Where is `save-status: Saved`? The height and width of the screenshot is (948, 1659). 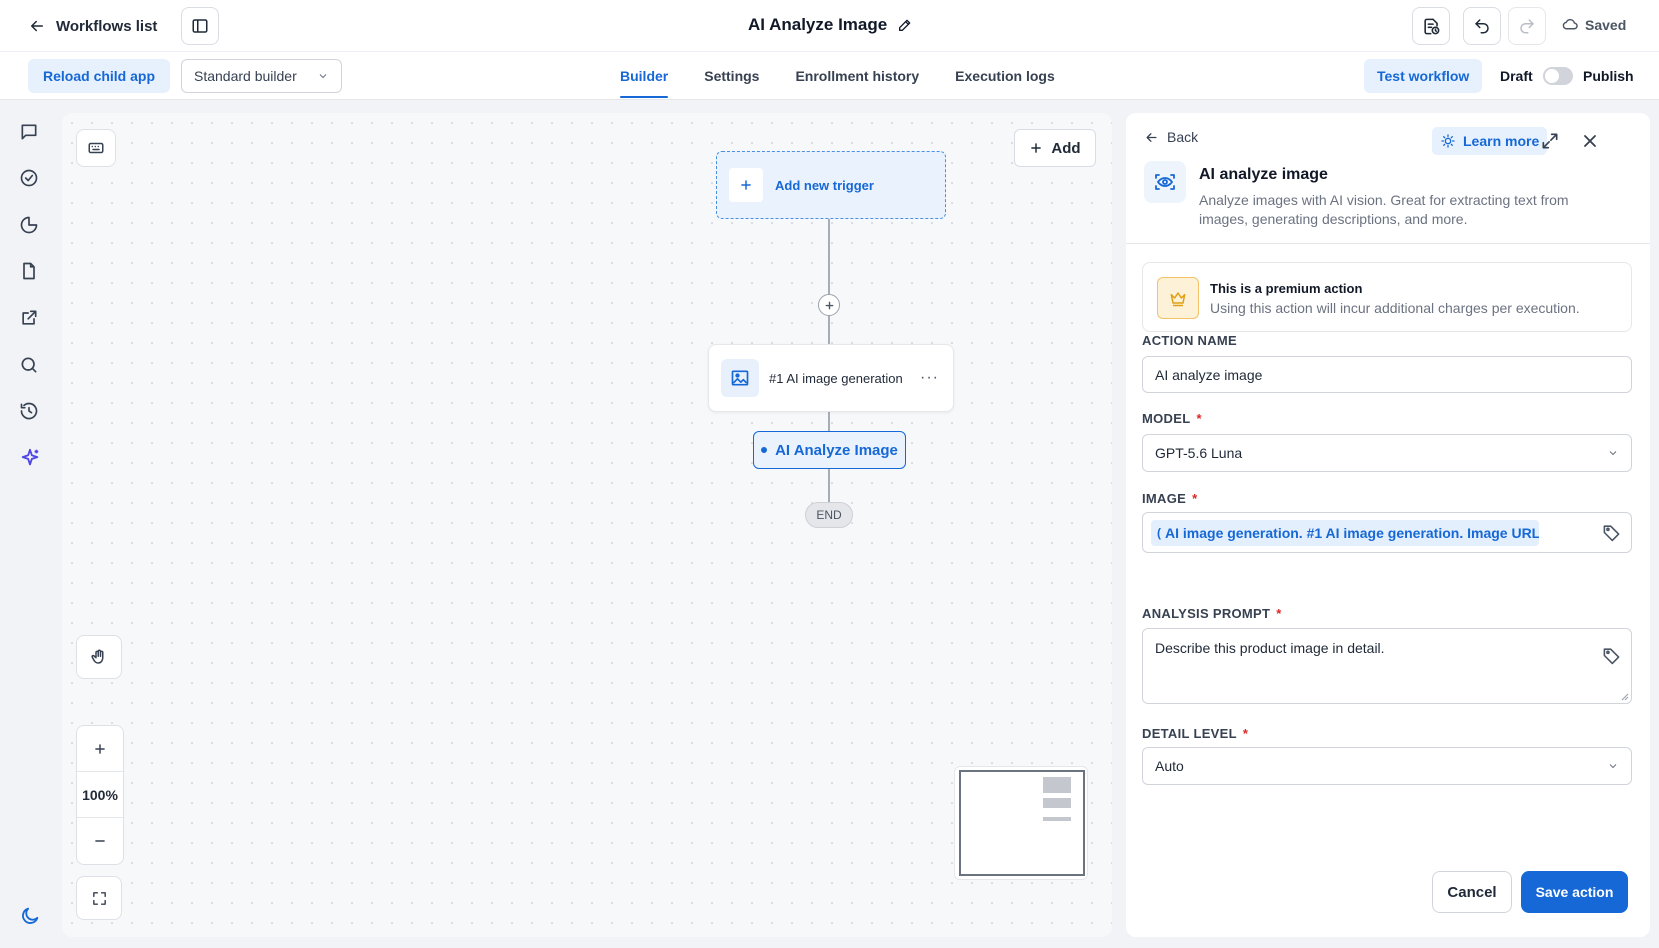
save-status: Saved is located at coordinates (1594, 24).